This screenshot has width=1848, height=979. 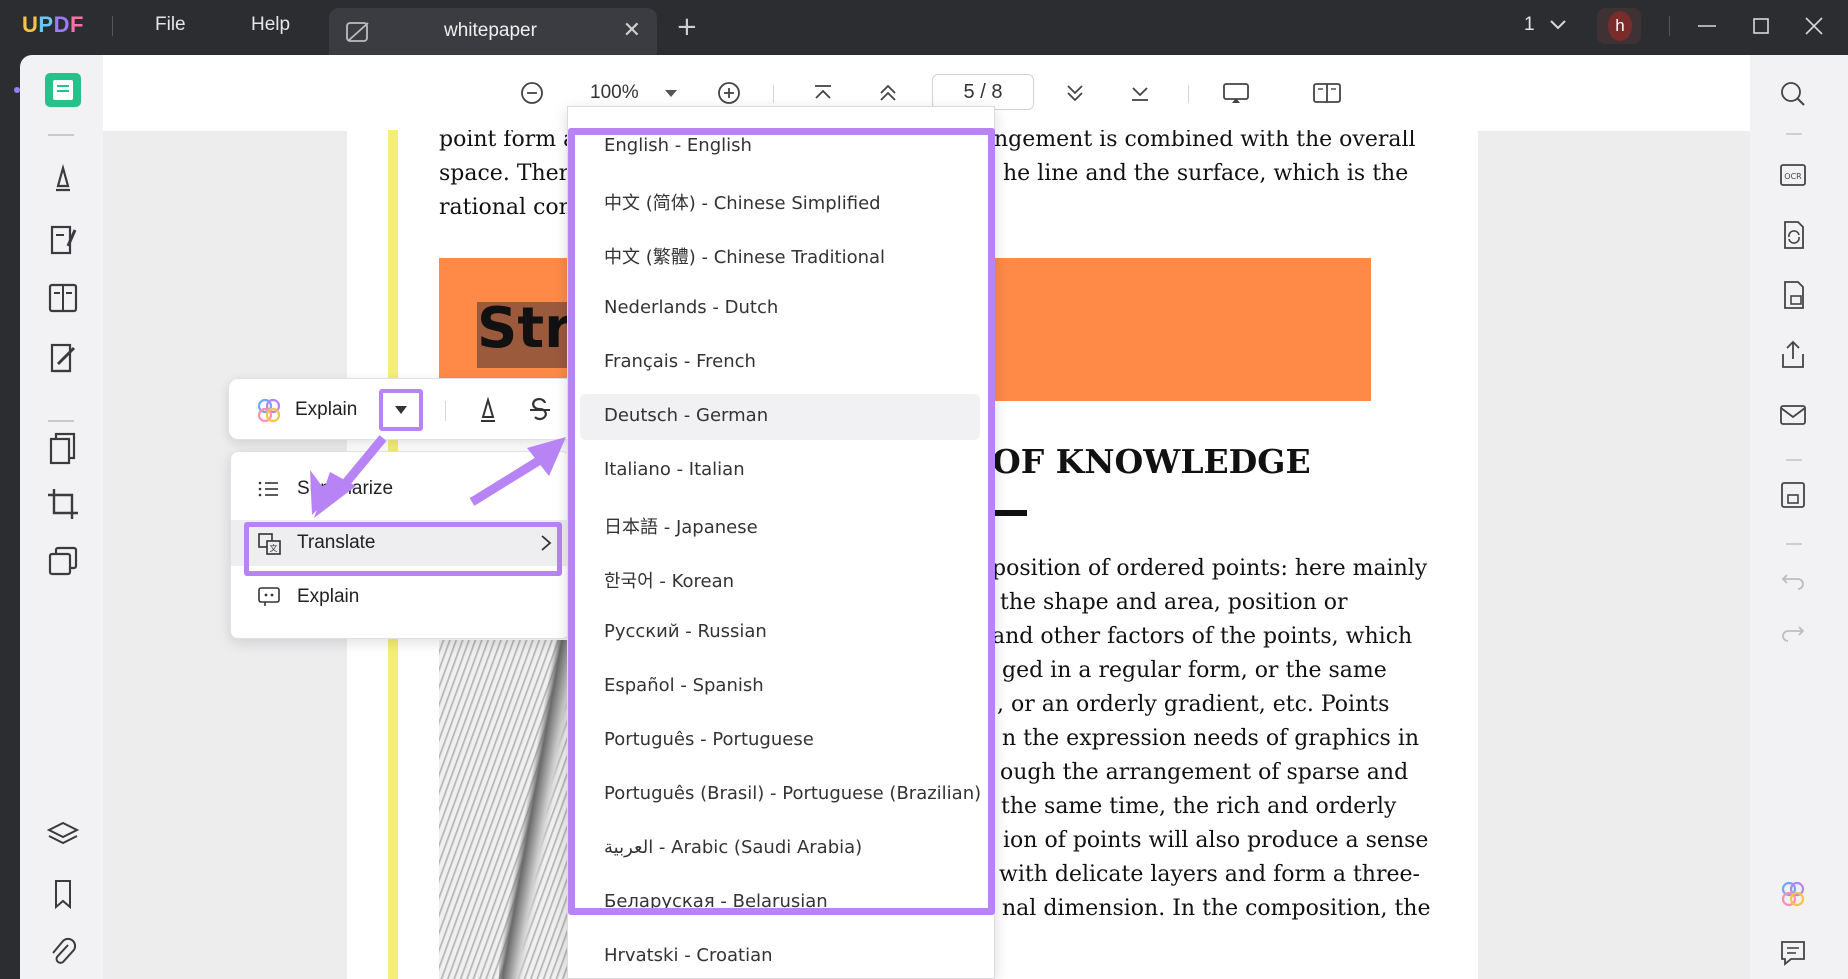 I want to click on ai-assistant-icon, so click(x=1793, y=895).